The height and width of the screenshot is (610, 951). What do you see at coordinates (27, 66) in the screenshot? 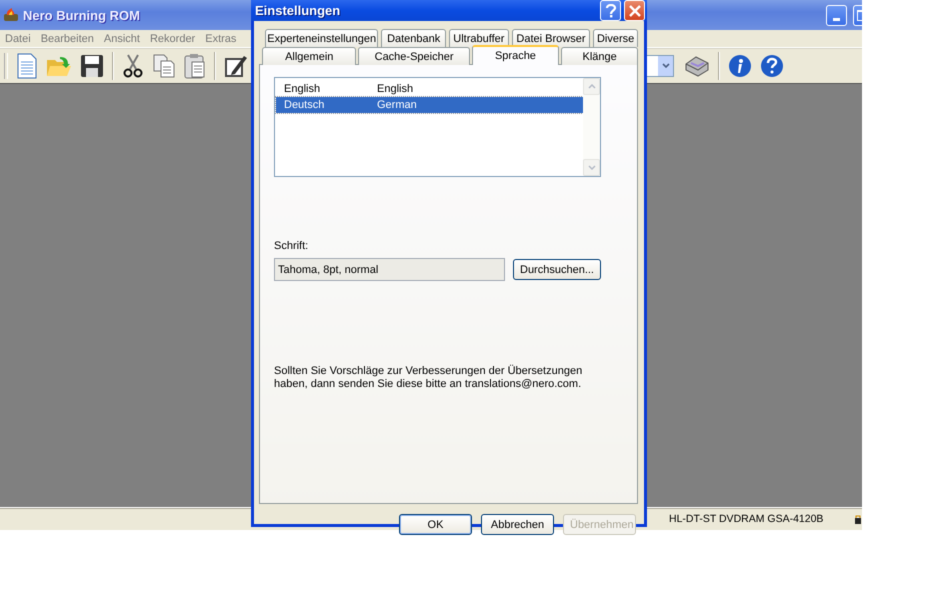
I see `new-document-icon` at bounding box center [27, 66].